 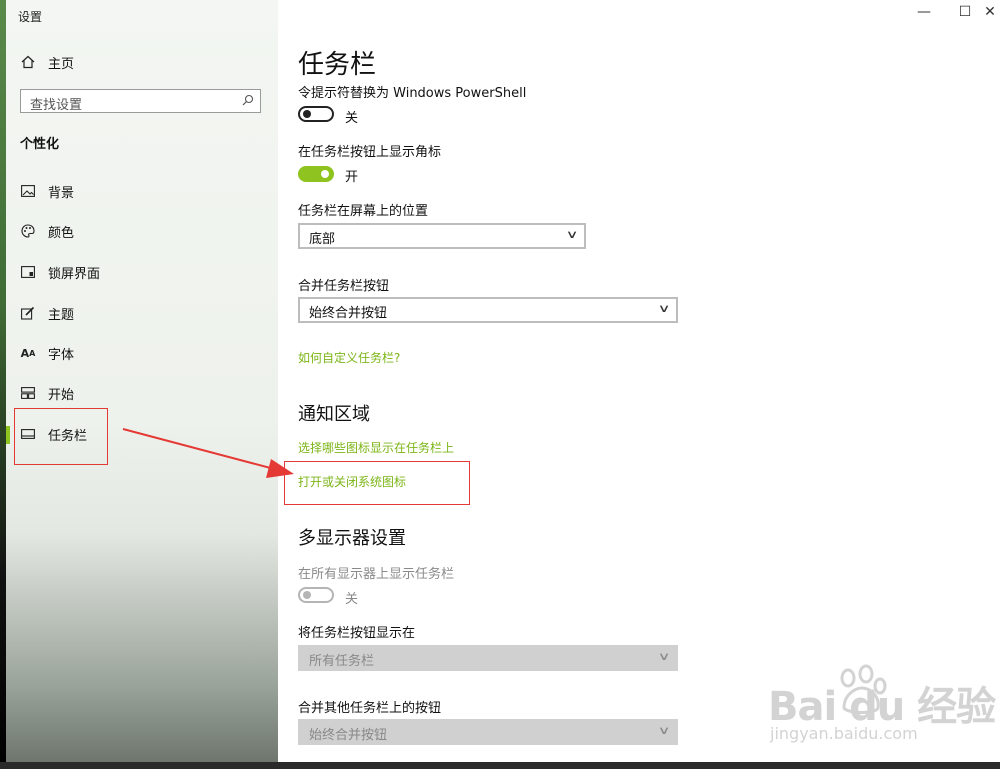 I want to click on combine-select: 始终合并按钮 ∨, so click(x=488, y=310).